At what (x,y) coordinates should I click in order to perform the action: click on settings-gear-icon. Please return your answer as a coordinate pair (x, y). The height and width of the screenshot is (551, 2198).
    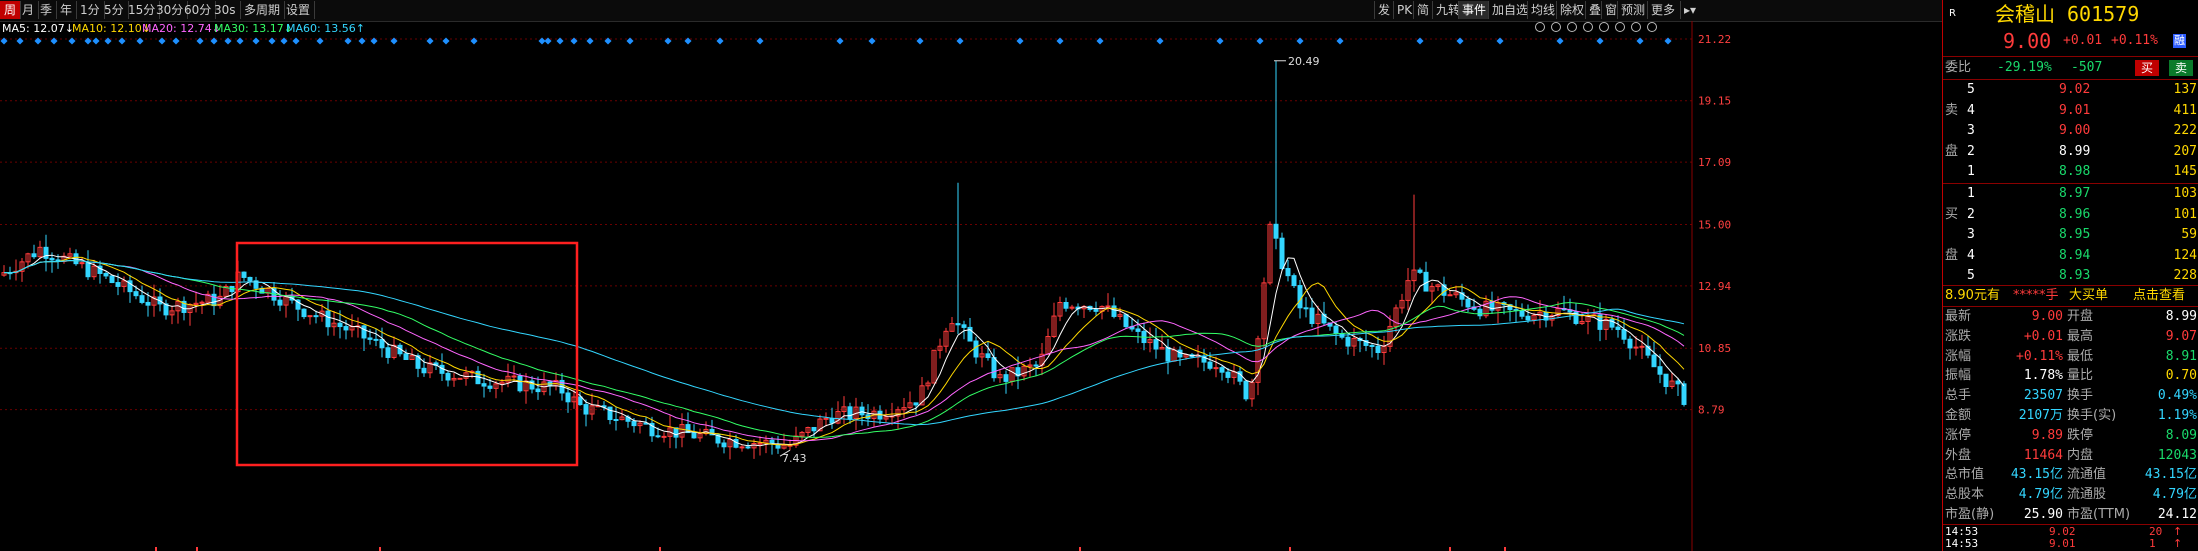
    Looking at the image, I should click on (1556, 27).